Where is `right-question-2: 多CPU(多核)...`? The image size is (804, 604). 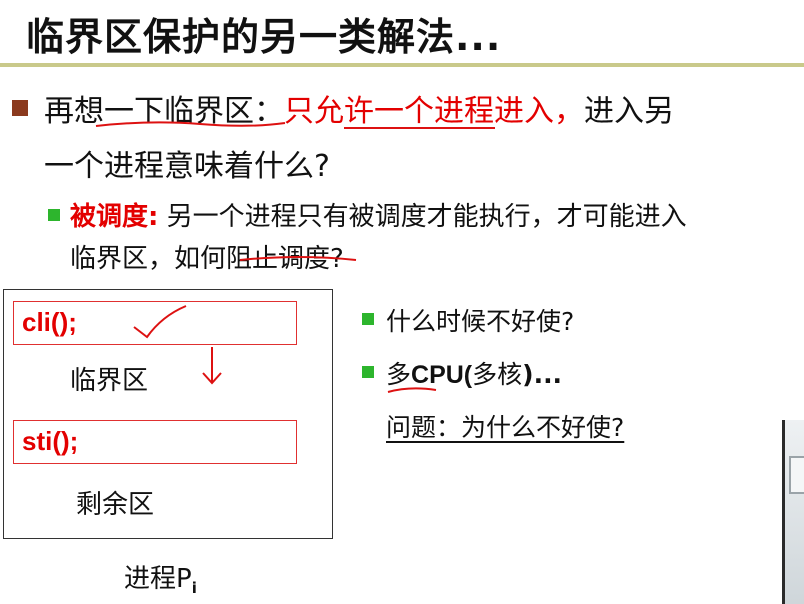 right-question-2: 多CPU(多核)... is located at coordinates (474, 373).